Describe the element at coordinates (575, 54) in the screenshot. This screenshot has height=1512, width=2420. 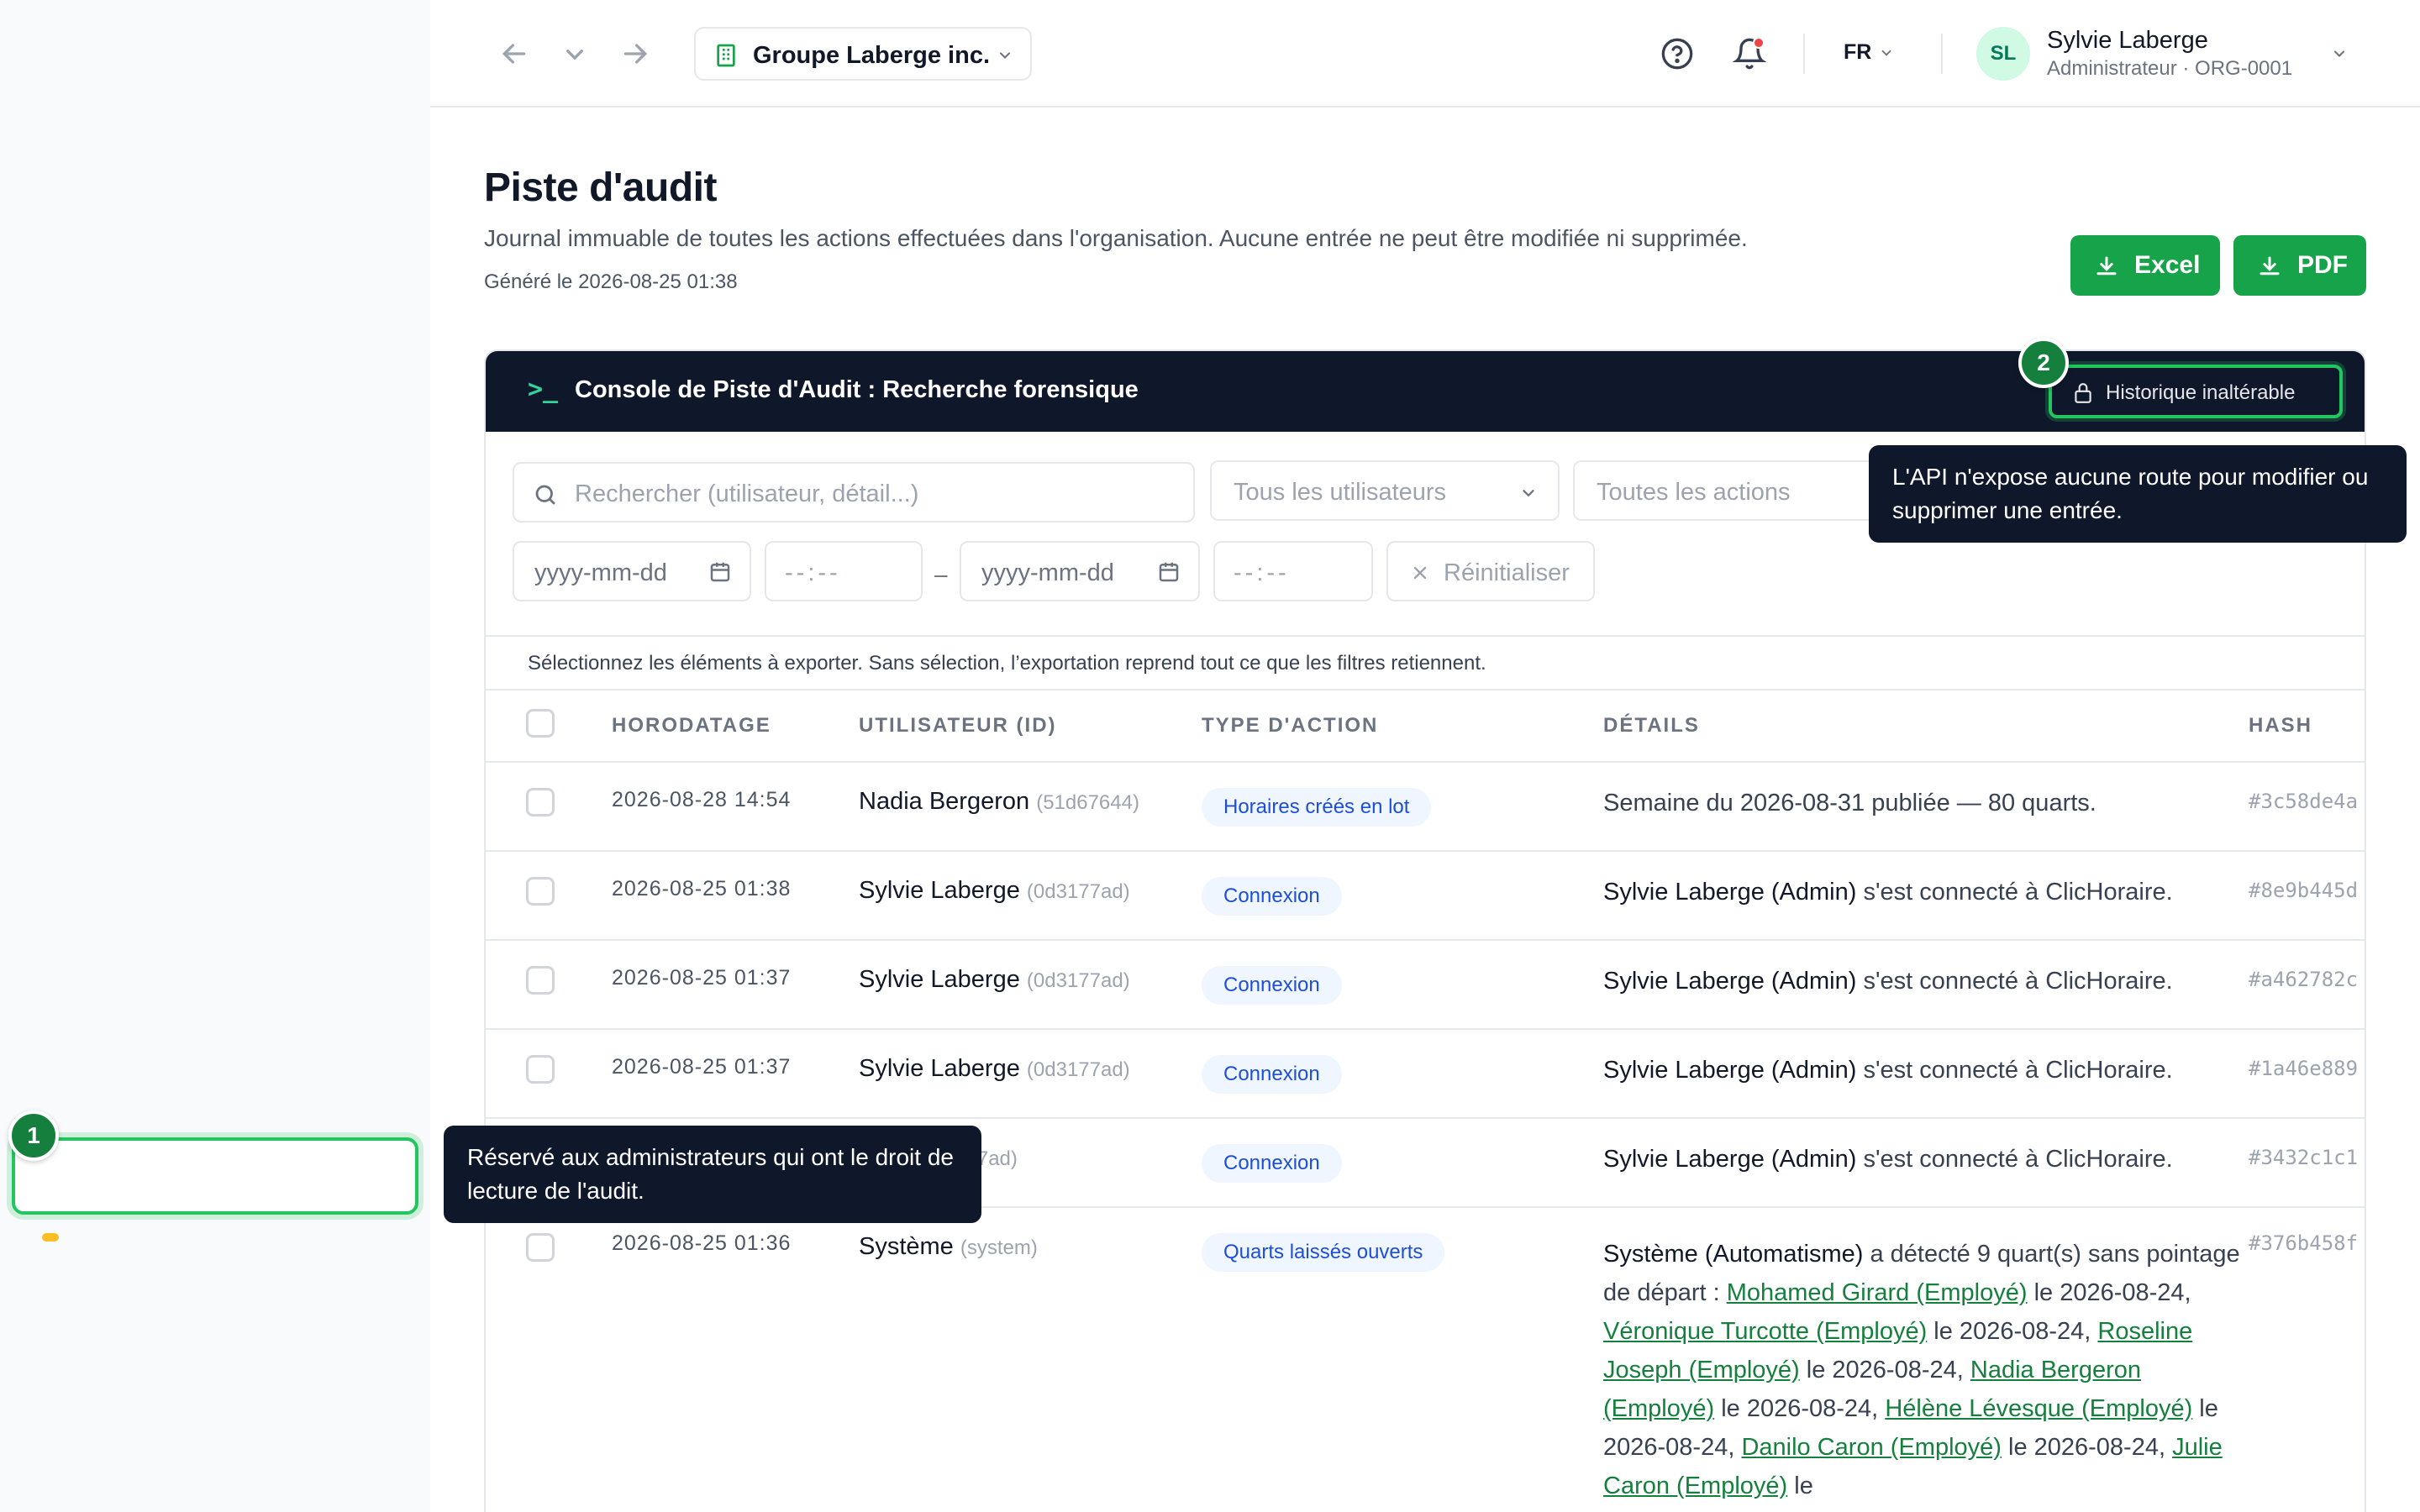
I see `history-chevron-down-icon` at that location.